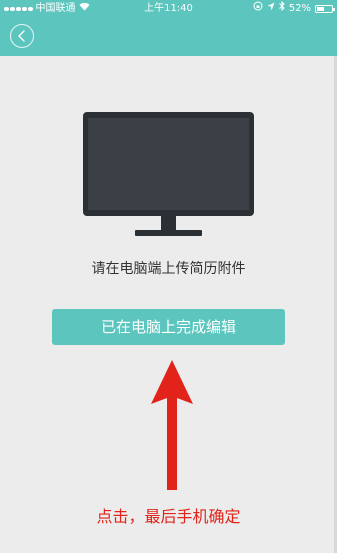 The height and width of the screenshot is (553, 337). I want to click on monitor-icon, so click(168, 175).